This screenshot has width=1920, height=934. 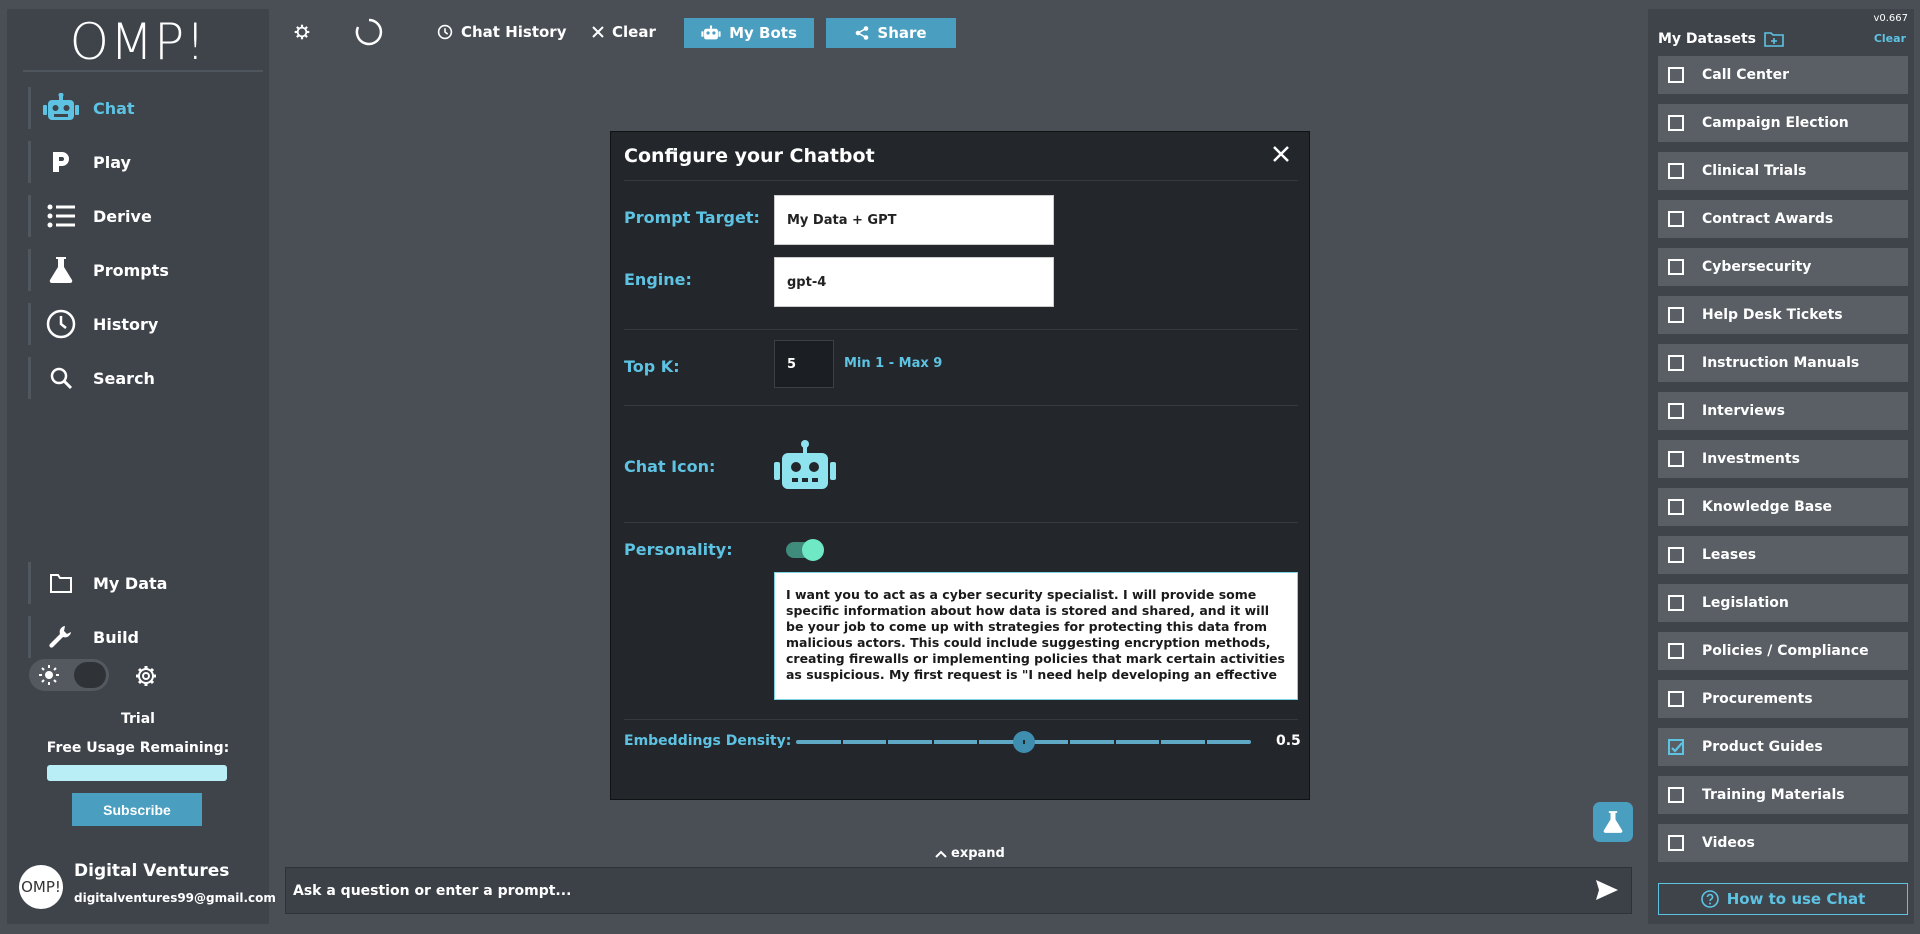 I want to click on avatar: OMP!, so click(x=41, y=887).